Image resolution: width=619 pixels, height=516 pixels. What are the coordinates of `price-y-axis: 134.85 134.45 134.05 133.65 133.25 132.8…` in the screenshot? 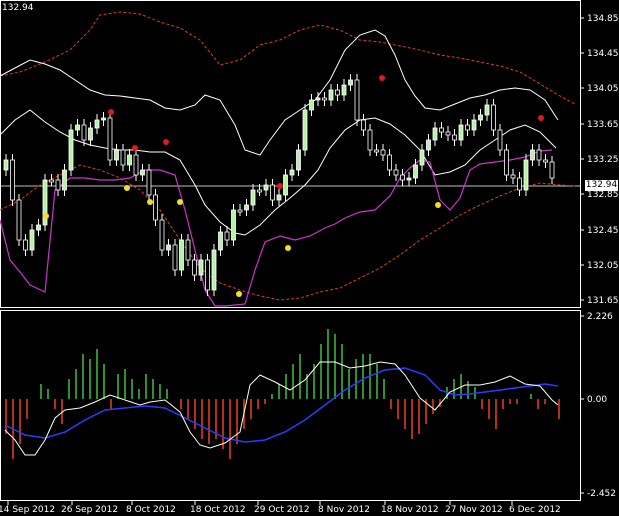 It's located at (599, 160).